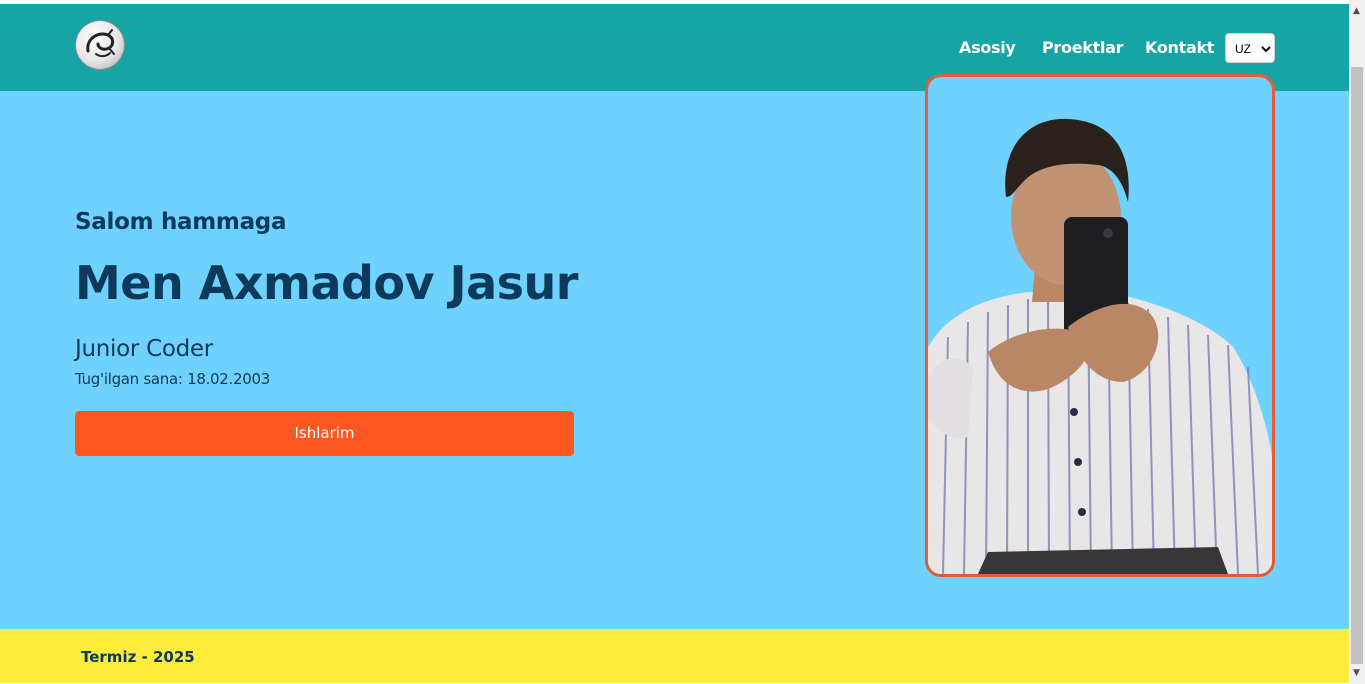 This screenshot has width=1365, height=684. What do you see at coordinates (1357, 365) in the screenshot?
I see `scrollbar-thumb` at bounding box center [1357, 365].